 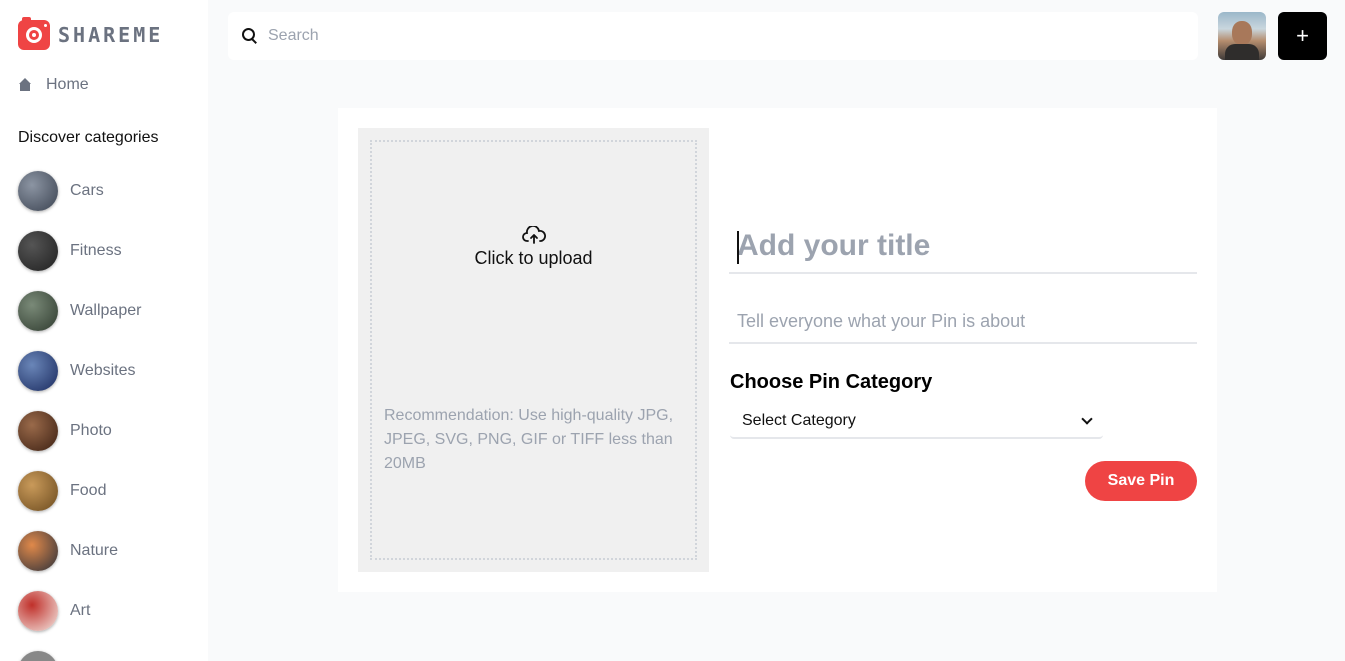 What do you see at coordinates (25, 85) in the screenshot?
I see `home-icon` at bounding box center [25, 85].